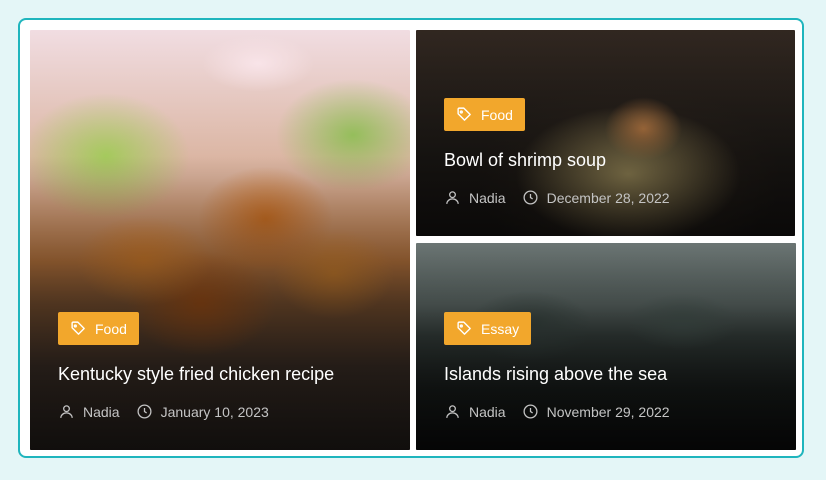 The width and height of the screenshot is (826, 480). What do you see at coordinates (214, 411) in the screenshot?
I see `date-text: January 10, 2023` at bounding box center [214, 411].